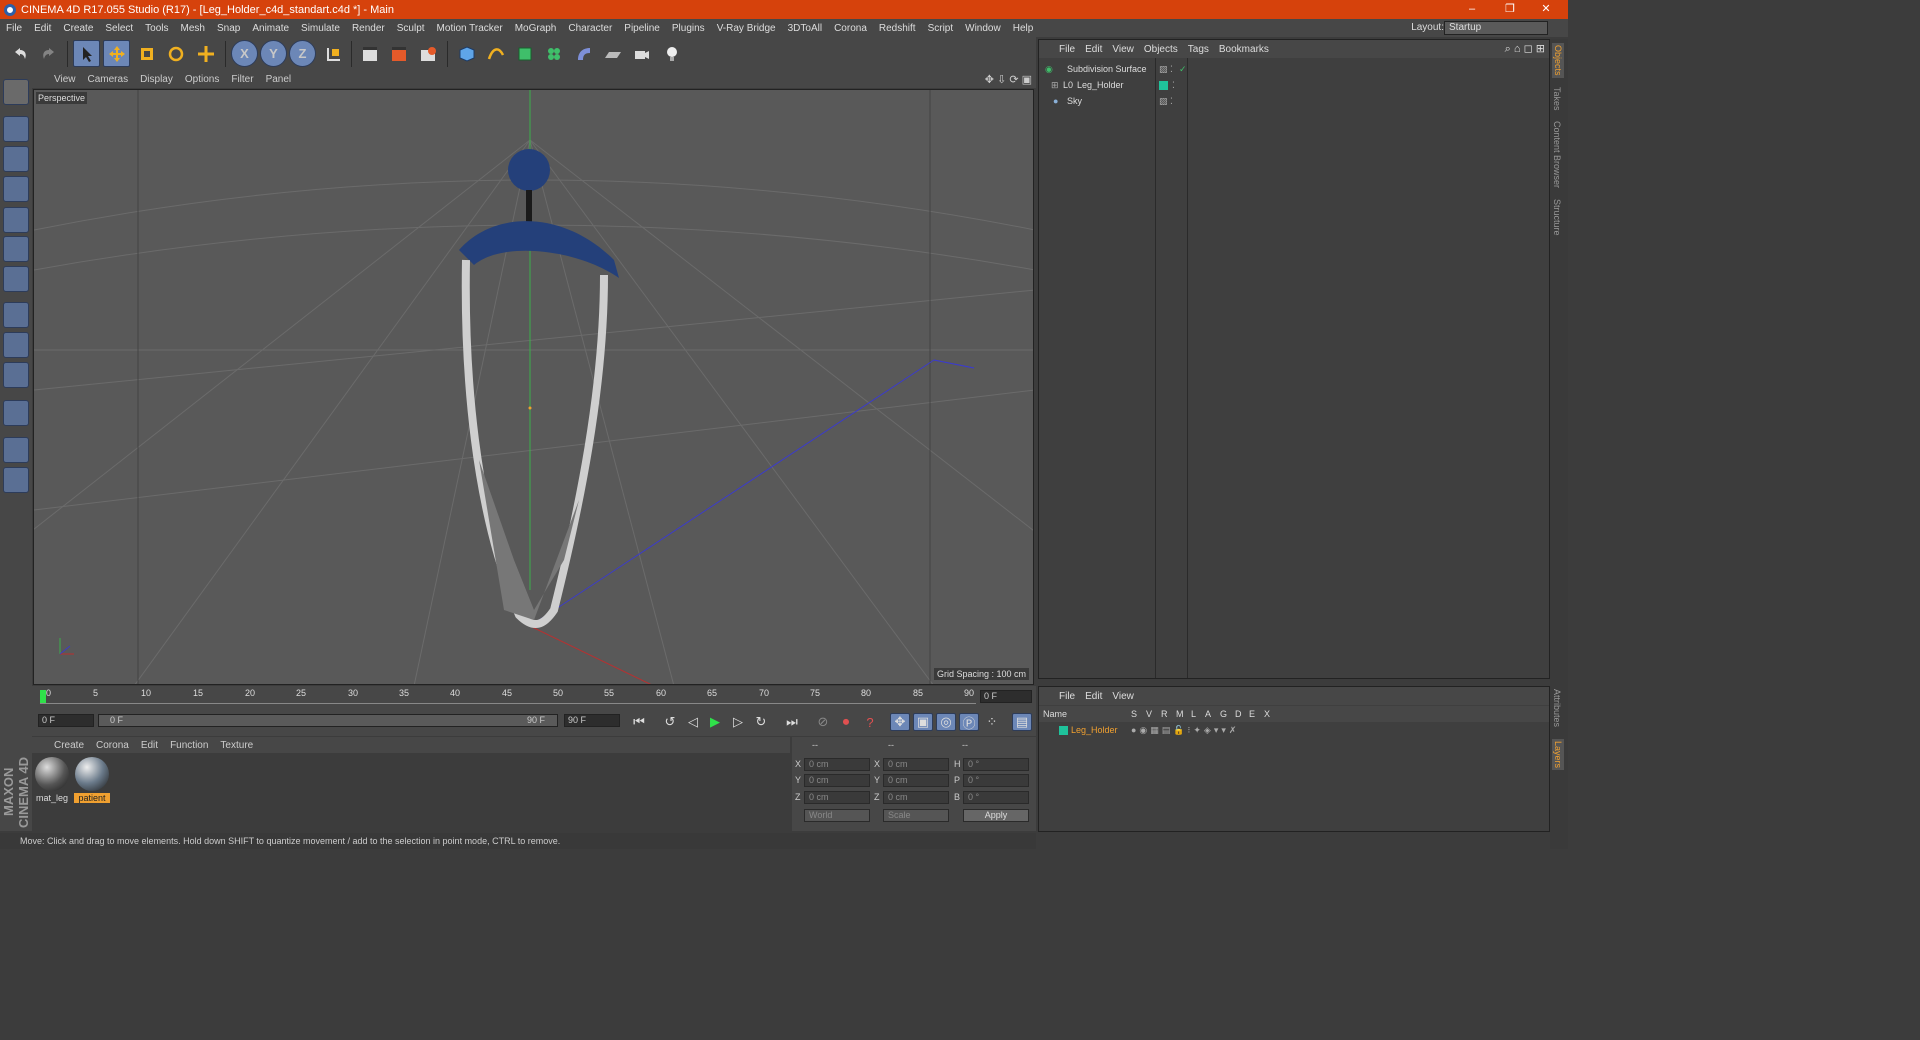  Describe the element at coordinates (19, 53) in the screenshot. I see `undo-icon` at that location.